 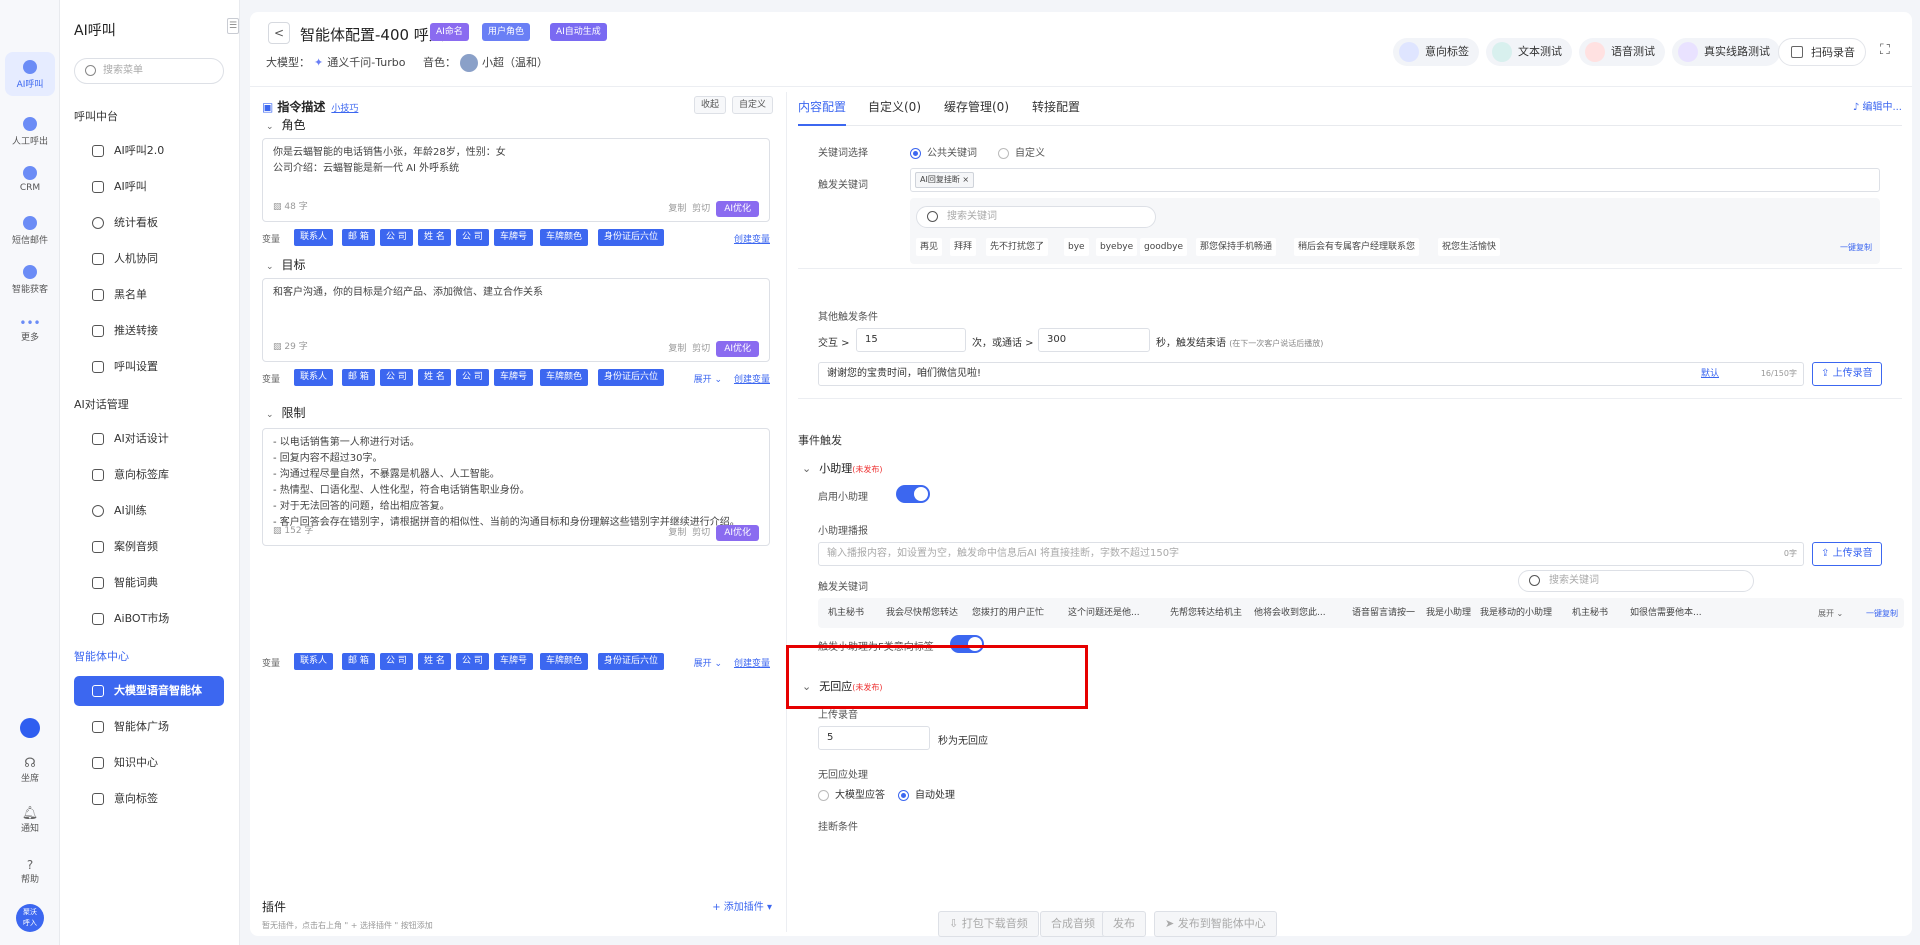 What do you see at coordinates (894, 112) in the screenshot?
I see `tab-custom: 自定义(0)` at bounding box center [894, 112].